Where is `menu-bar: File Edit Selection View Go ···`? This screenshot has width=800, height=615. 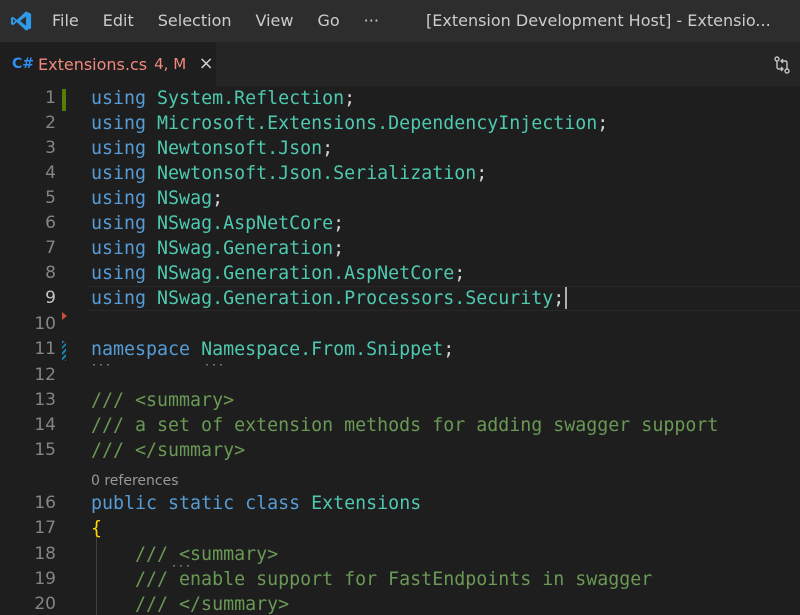
menu-bar: File Edit Selection View Go ··· is located at coordinates (216, 21).